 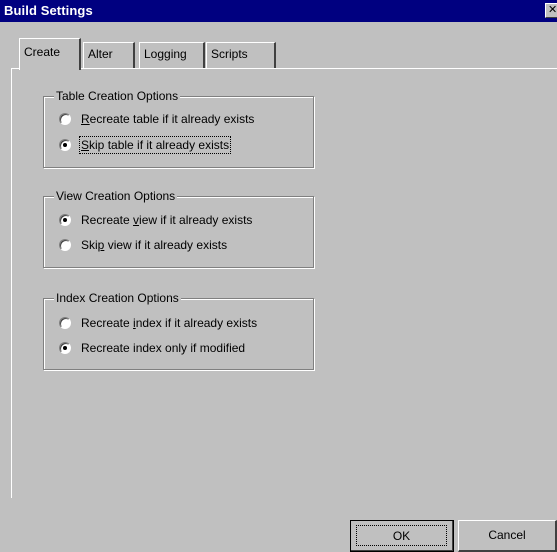 What do you see at coordinates (551, 10) in the screenshot?
I see `close-icon: ✕` at bounding box center [551, 10].